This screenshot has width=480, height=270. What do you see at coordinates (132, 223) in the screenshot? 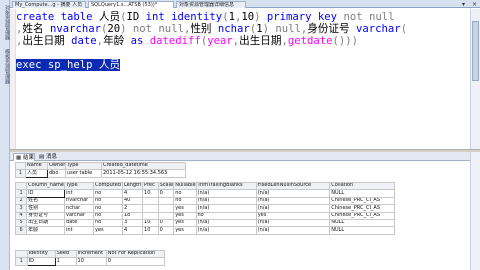
I see `table-cell: 3` at bounding box center [132, 223].